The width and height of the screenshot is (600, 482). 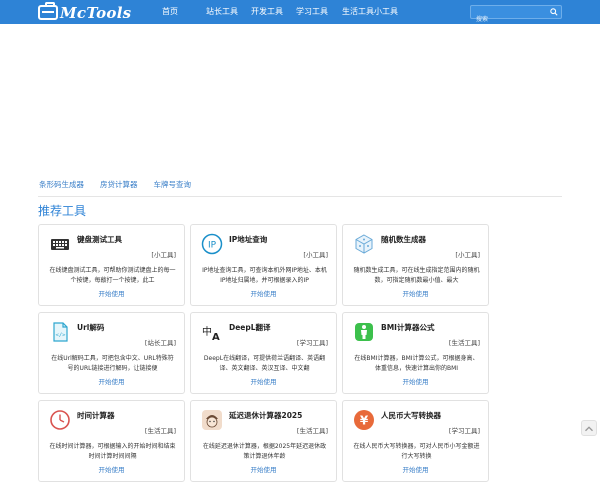 I want to click on yuan-icon: ¥, so click(x=364, y=420).